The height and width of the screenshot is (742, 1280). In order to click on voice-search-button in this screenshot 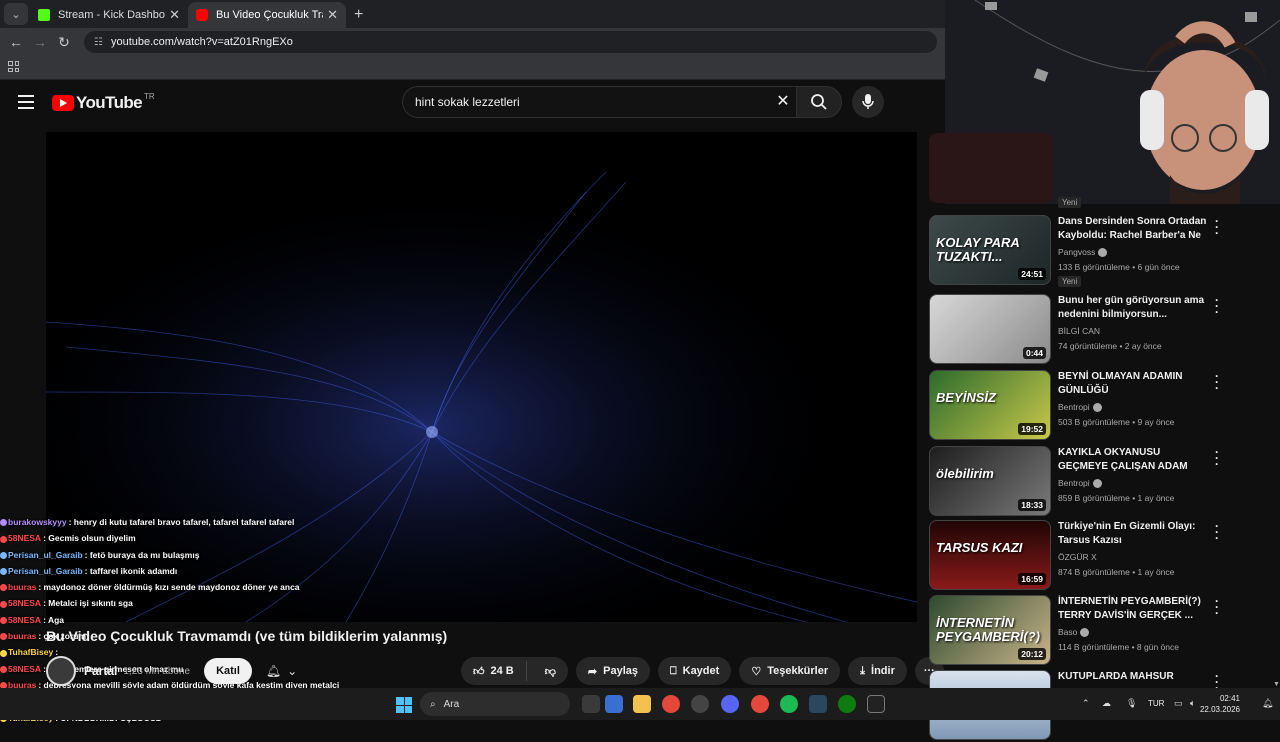, I will do `click(868, 102)`.